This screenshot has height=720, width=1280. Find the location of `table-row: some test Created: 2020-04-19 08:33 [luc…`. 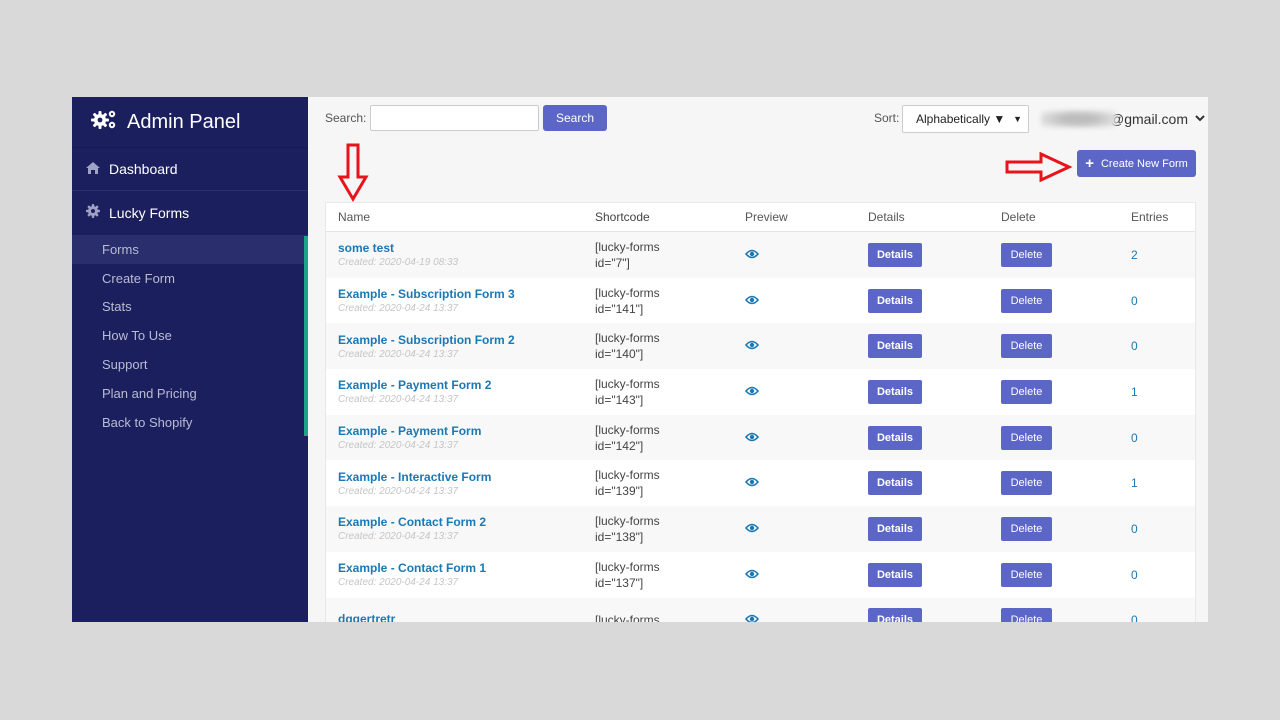

table-row: some test Created: 2020-04-19 08:33 [luc… is located at coordinates (760, 255).